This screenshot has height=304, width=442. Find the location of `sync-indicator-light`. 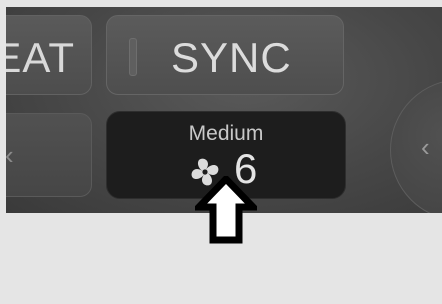

sync-indicator-light is located at coordinates (133, 57).